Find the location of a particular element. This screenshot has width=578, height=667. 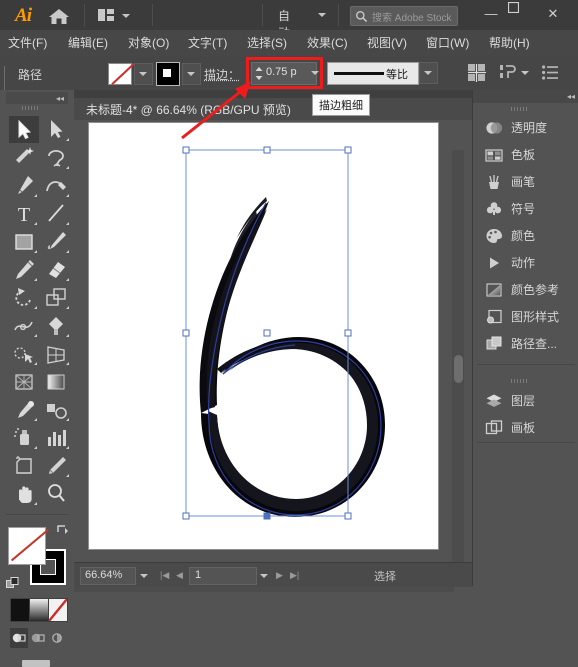

fill-color-swatch is located at coordinates (120, 74).